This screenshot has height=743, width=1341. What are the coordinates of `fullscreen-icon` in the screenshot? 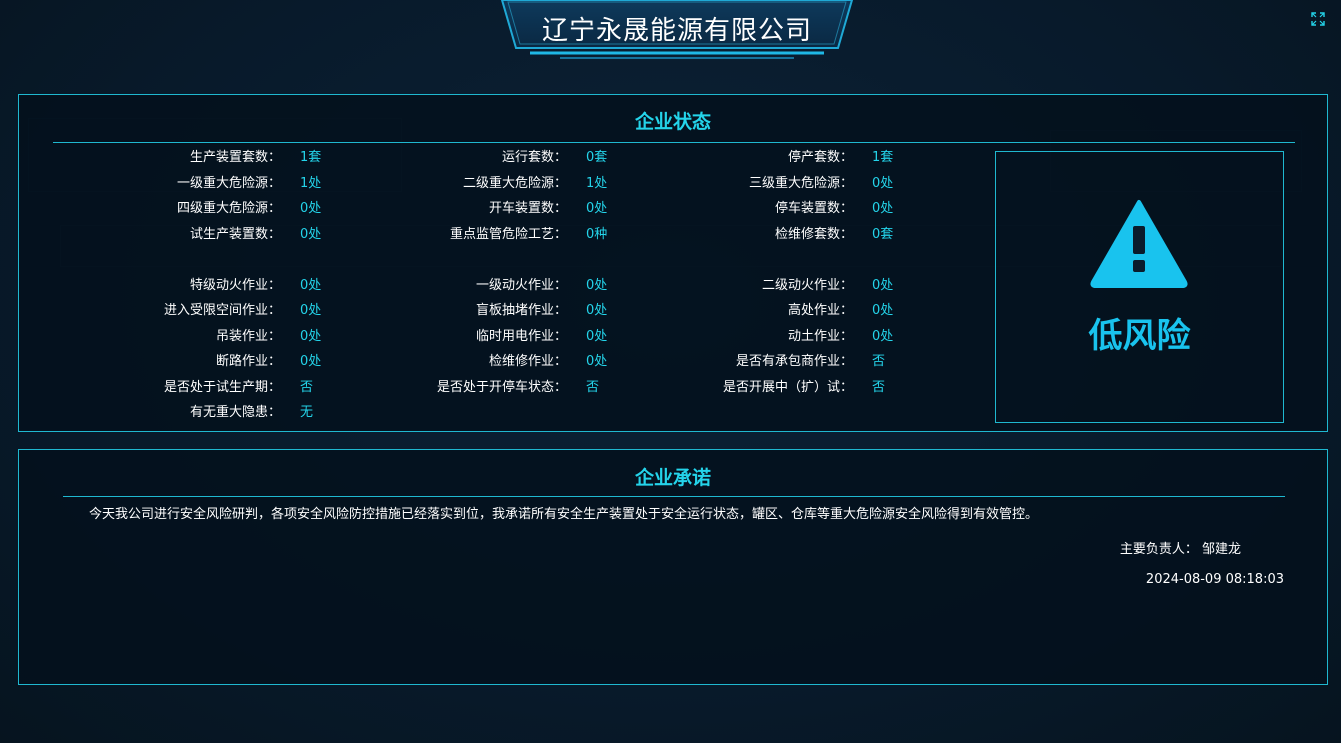 It's located at (1318, 18).